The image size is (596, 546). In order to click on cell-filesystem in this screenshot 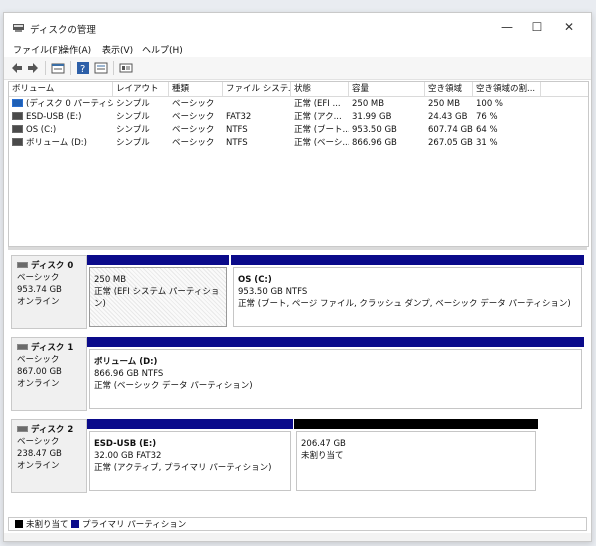, I will do `click(257, 104)`.